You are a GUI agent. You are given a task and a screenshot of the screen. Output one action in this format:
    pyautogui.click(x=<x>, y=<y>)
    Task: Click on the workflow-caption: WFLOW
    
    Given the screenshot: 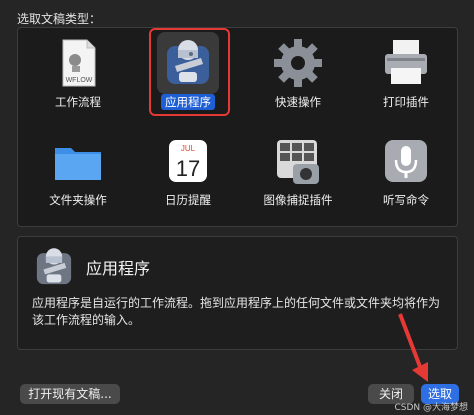 What is the action you would take?
    pyautogui.click(x=79, y=80)
    